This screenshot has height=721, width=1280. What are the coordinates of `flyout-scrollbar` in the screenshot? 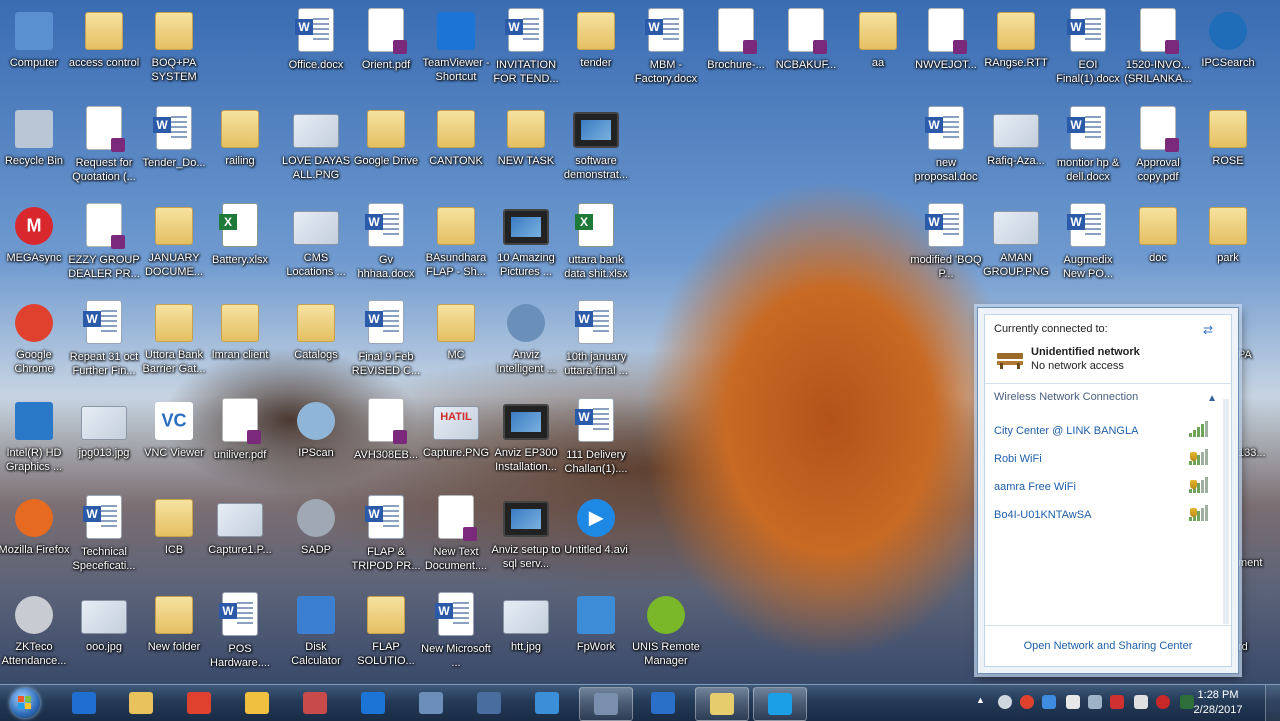 It's located at (1226, 511).